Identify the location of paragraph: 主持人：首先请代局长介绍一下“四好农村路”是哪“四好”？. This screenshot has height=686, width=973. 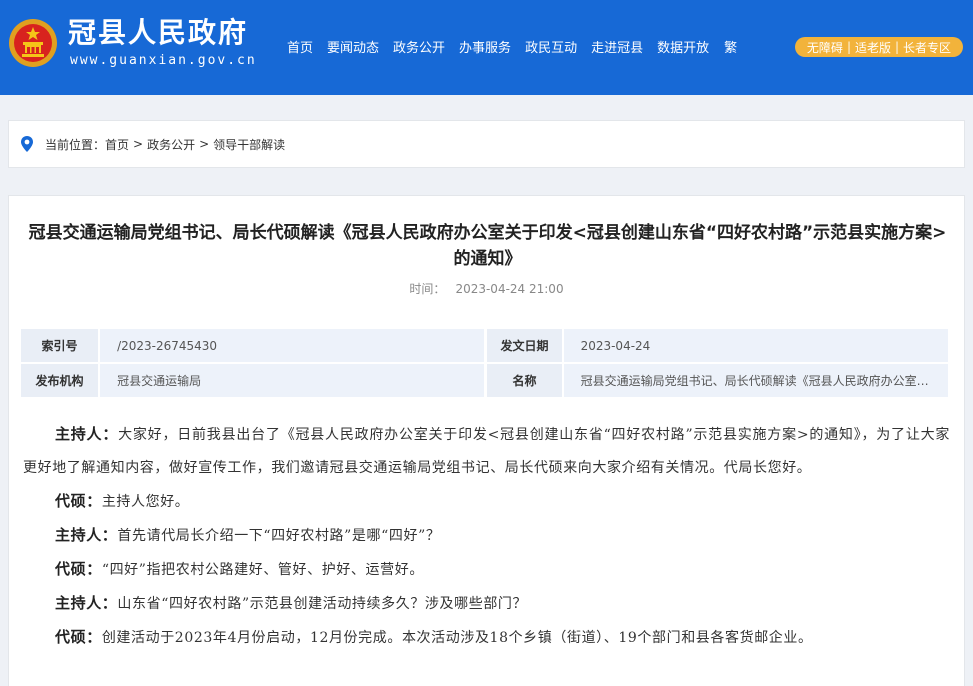
(486, 536).